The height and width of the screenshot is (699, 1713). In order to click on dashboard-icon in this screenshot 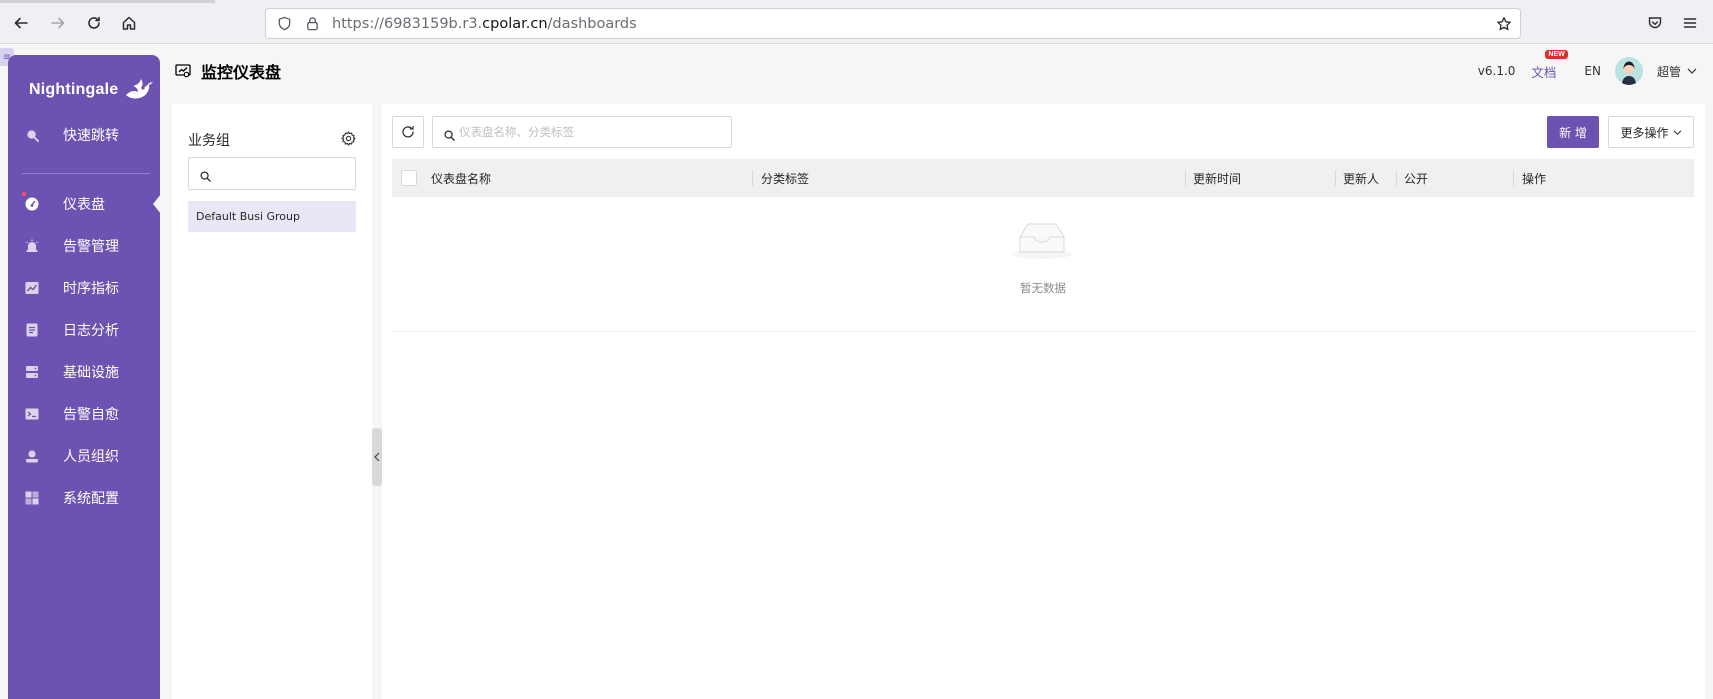, I will do `click(32, 204)`.